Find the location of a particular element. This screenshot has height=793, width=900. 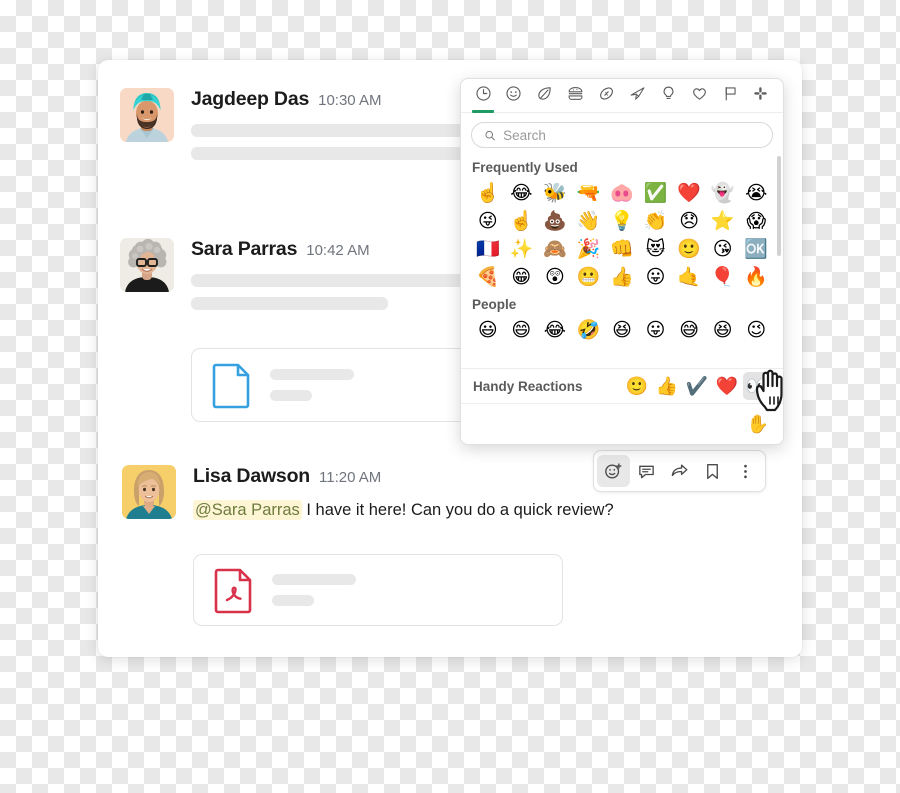

reaction-slightly-smiling: 🙂 is located at coordinates (637, 386).